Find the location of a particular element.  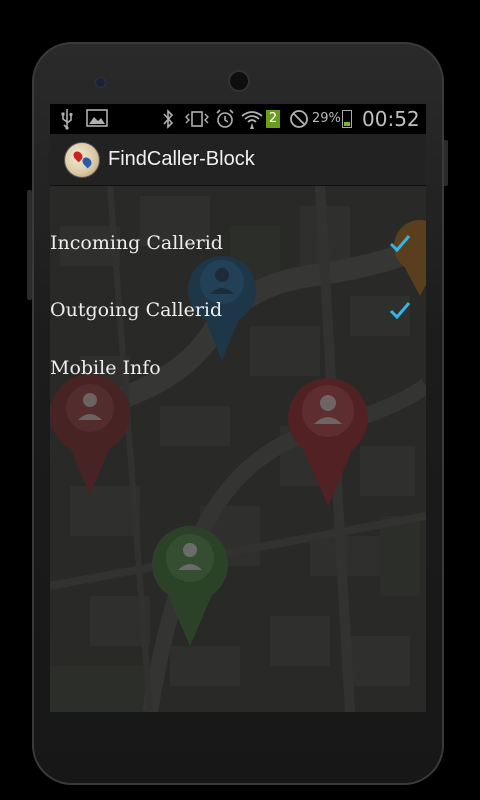

pref-incoming-callerid: Incoming Callerid is located at coordinates (238, 245).